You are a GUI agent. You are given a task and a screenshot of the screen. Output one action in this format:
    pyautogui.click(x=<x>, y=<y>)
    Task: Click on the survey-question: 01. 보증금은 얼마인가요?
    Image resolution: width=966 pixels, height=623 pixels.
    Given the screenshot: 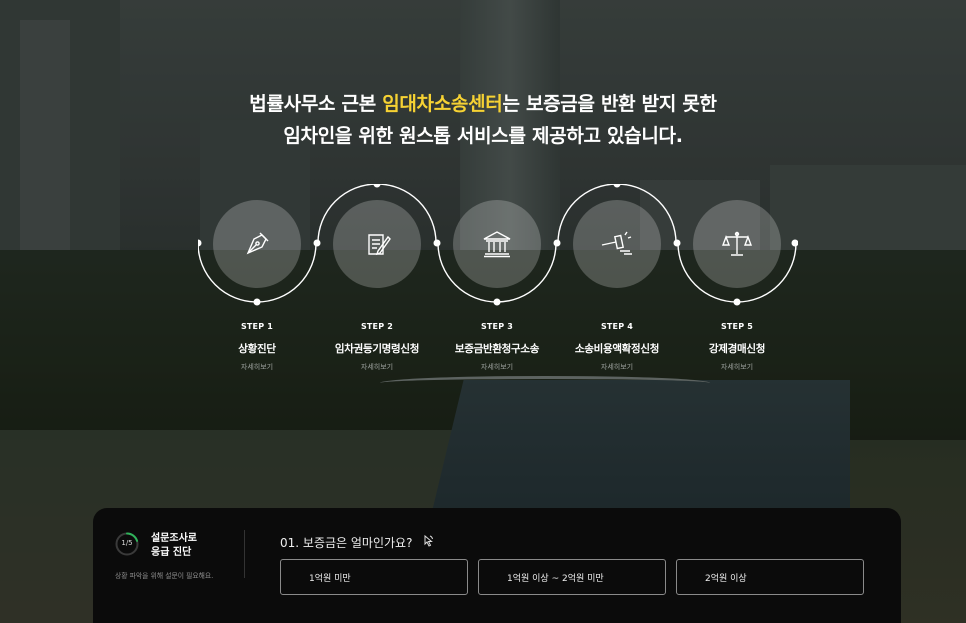 What is the action you would take?
    pyautogui.click(x=357, y=542)
    